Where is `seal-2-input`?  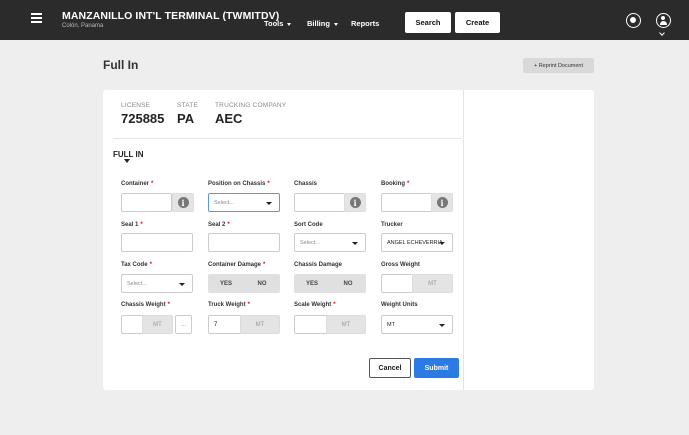 seal-2-input is located at coordinates (244, 242).